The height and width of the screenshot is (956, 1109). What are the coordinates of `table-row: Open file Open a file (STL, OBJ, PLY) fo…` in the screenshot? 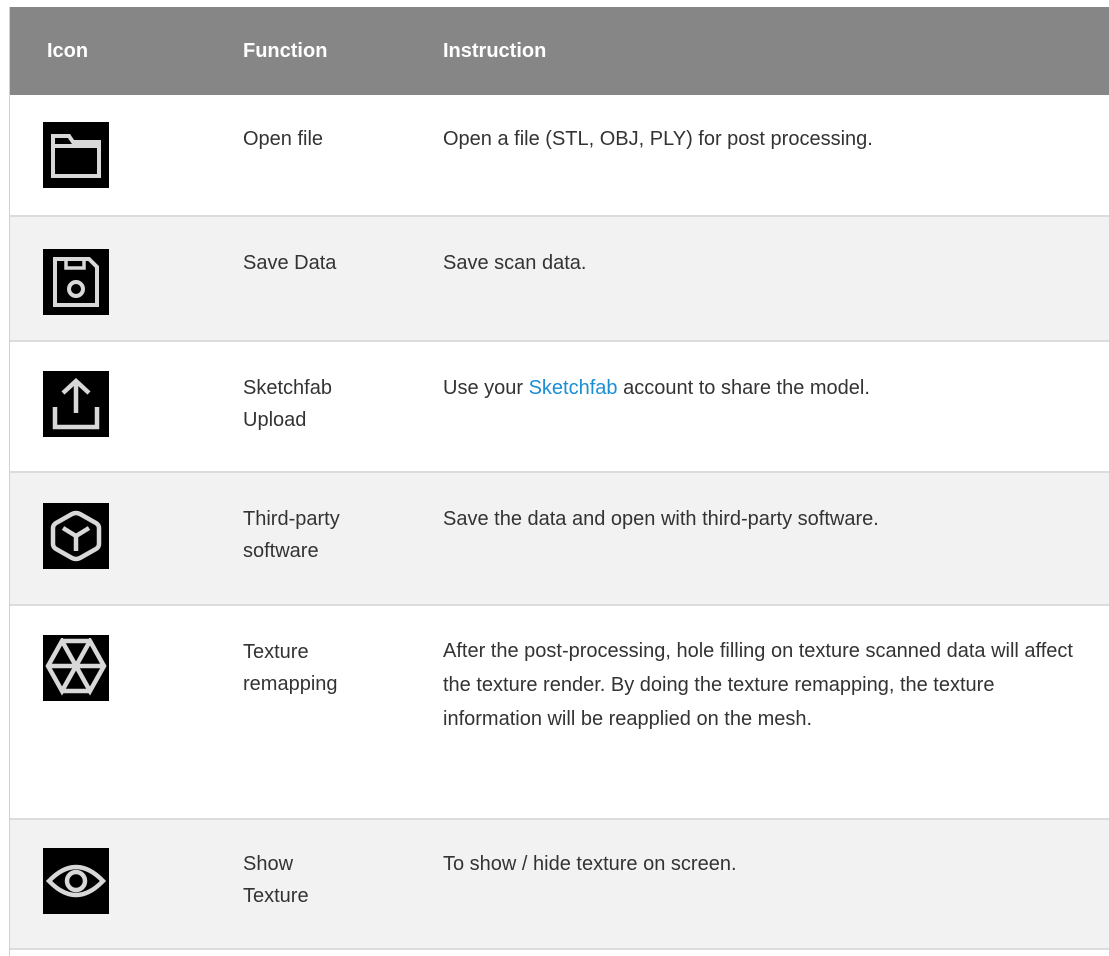 It's located at (559, 155).